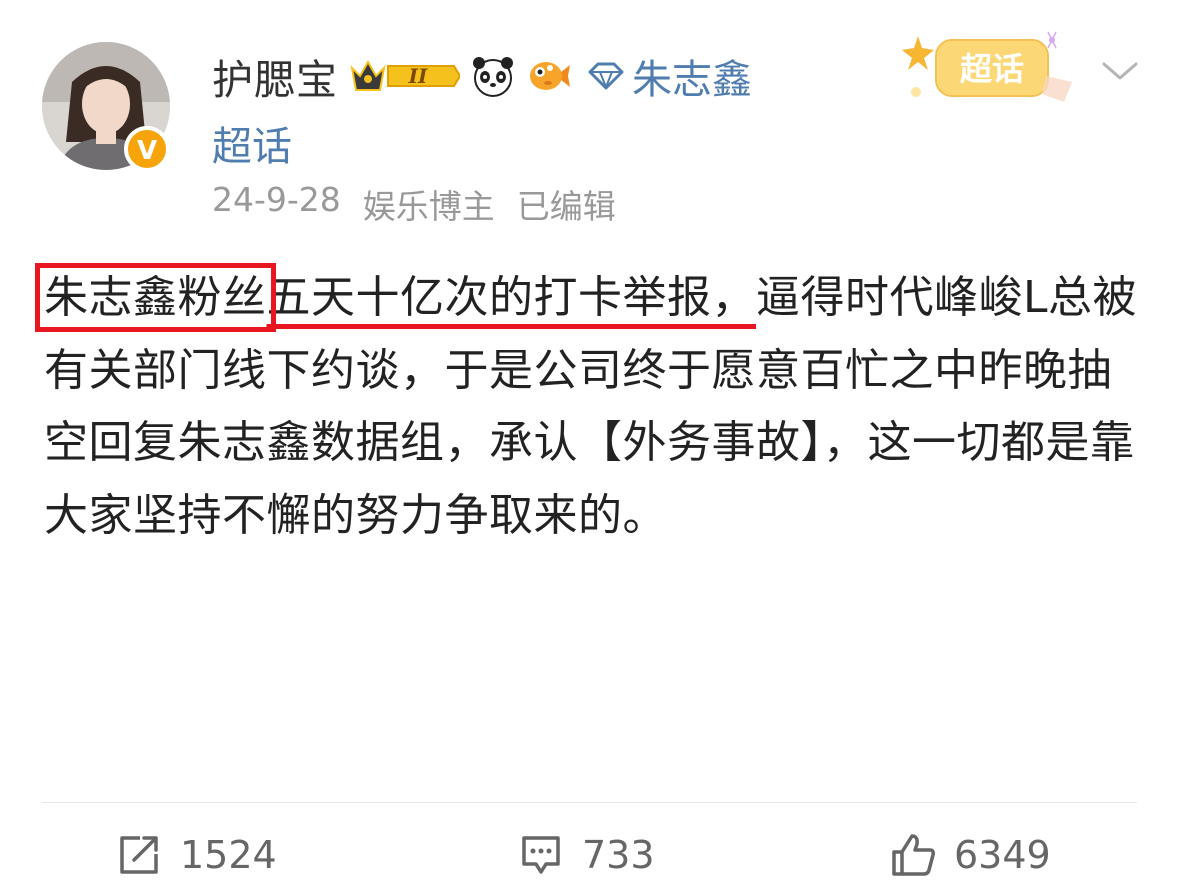 The width and height of the screenshot is (1179, 892). What do you see at coordinates (493, 76) in the screenshot?
I see `panda-icon` at bounding box center [493, 76].